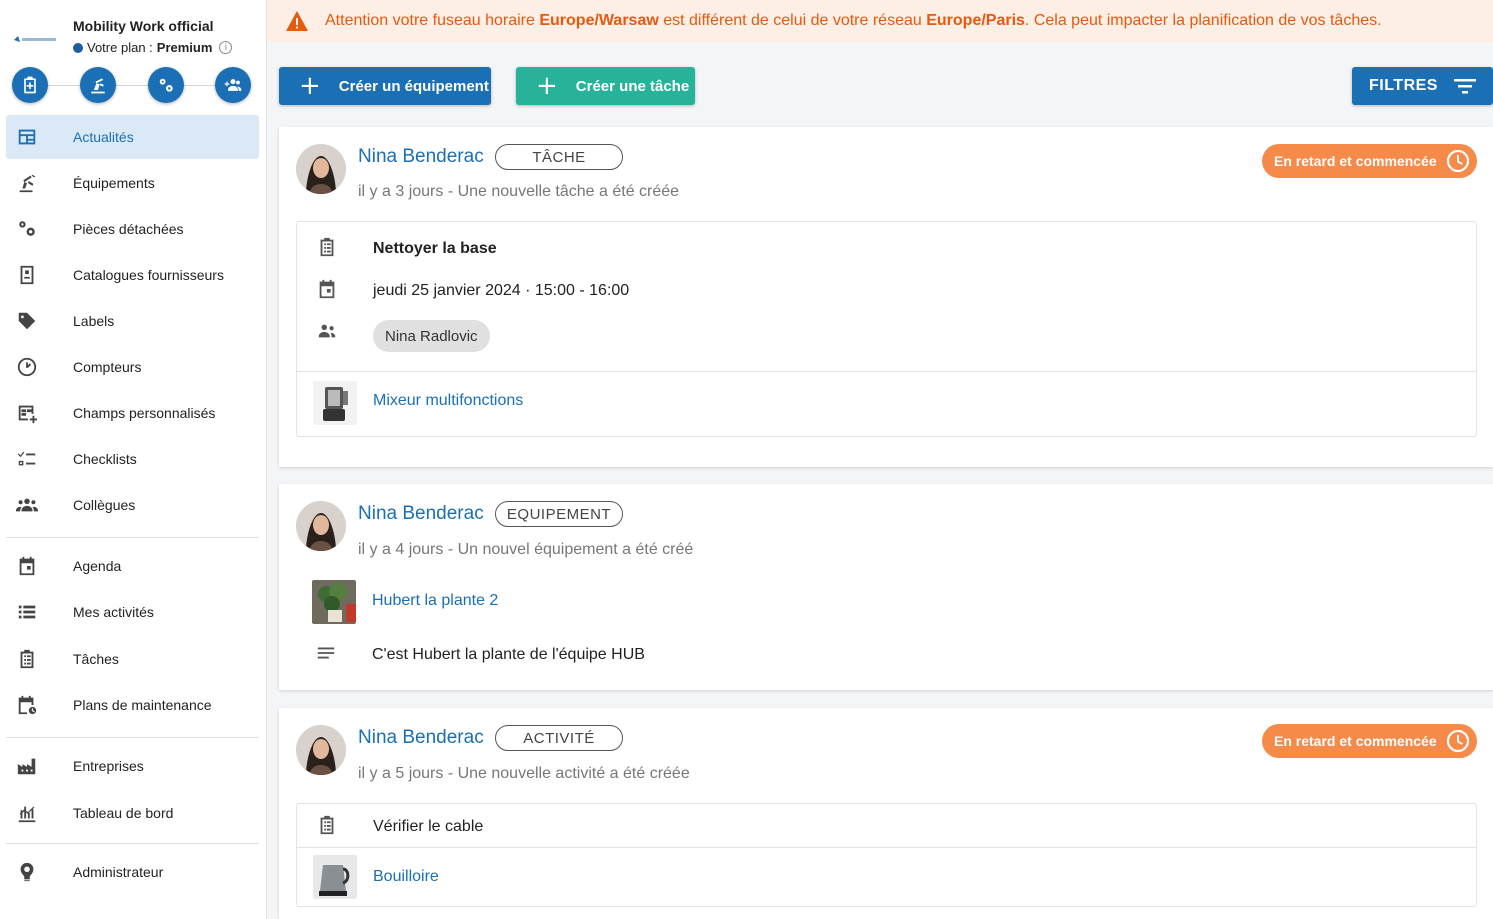 The width and height of the screenshot is (1493, 919). I want to click on info-icon: i, so click(226, 47).